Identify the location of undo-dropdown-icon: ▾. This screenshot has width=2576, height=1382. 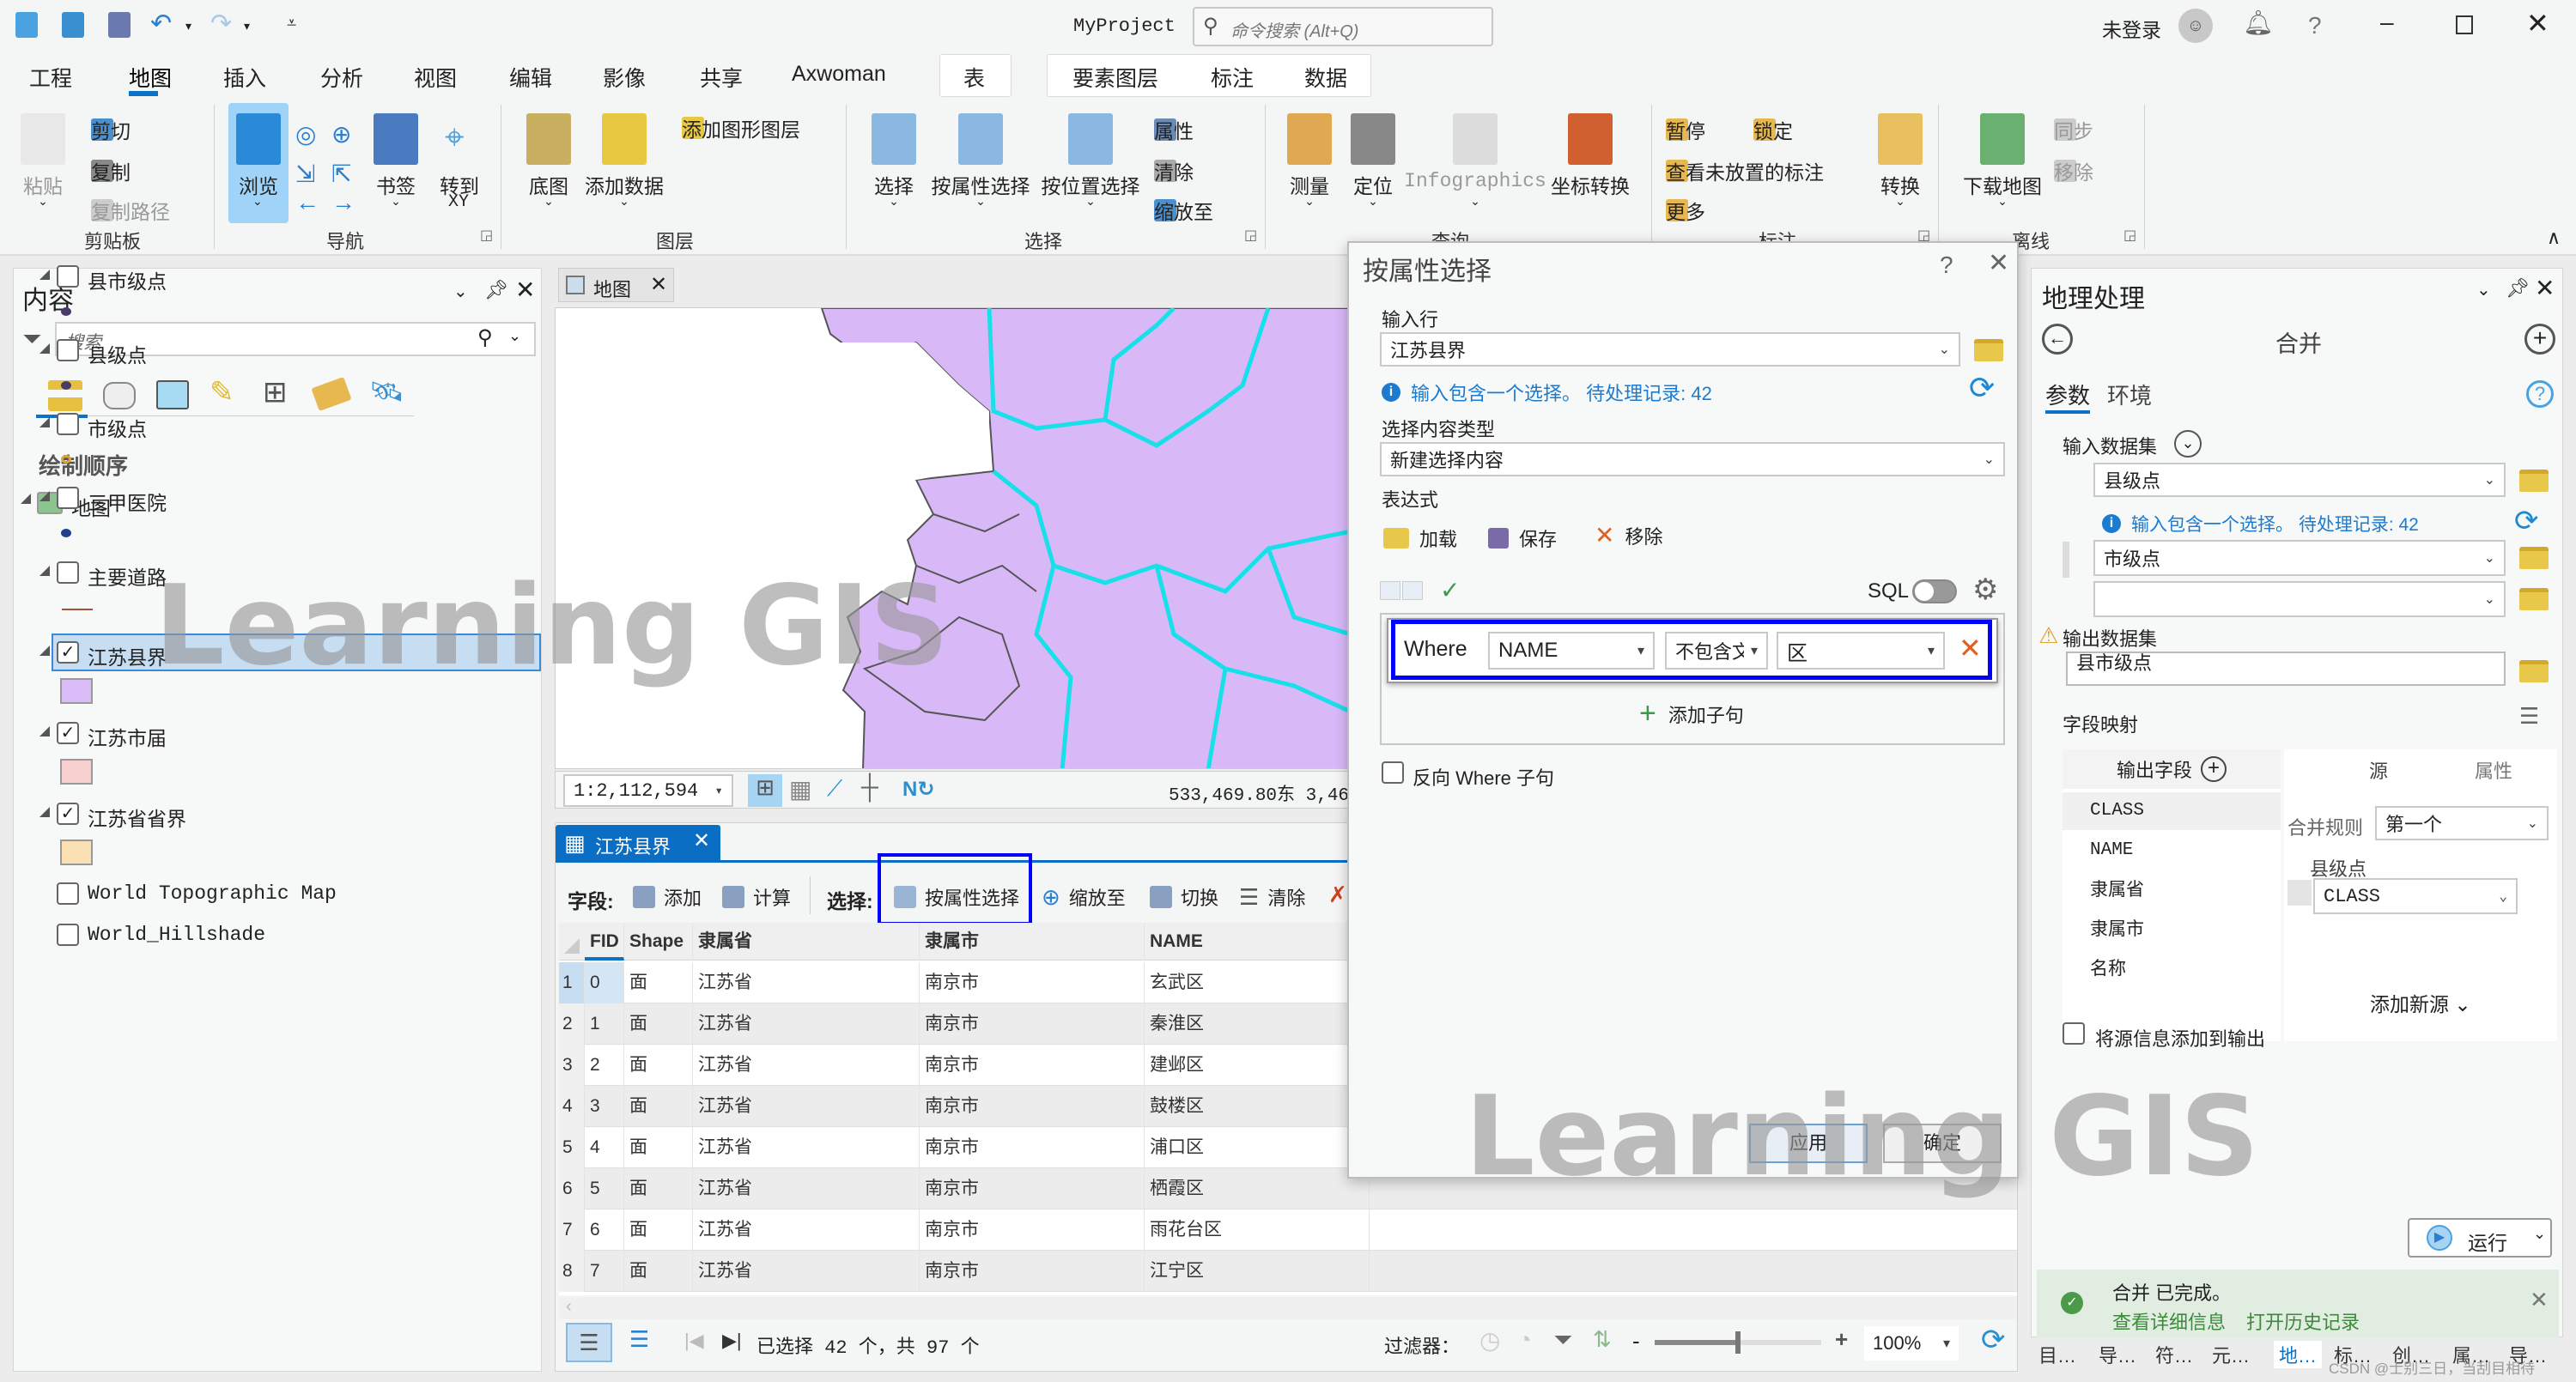
(188, 26).